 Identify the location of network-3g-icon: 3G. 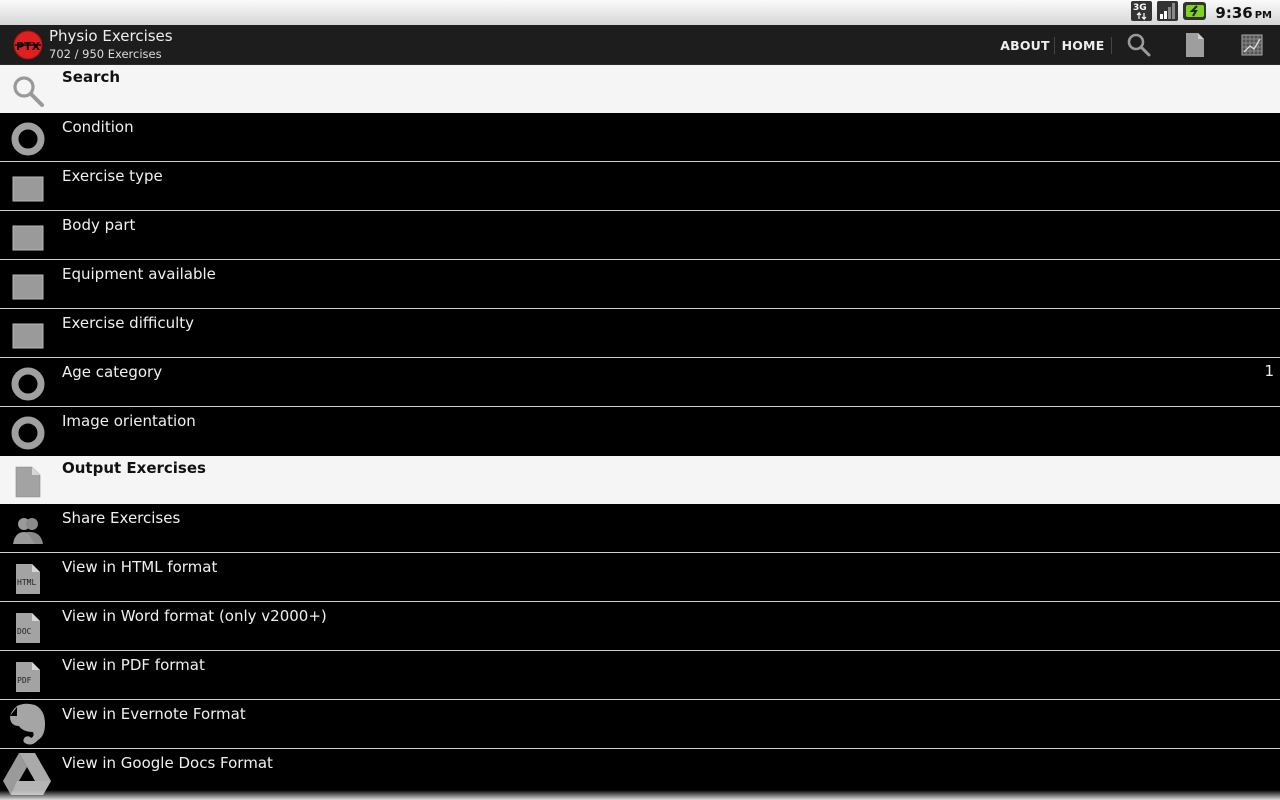
(1142, 13).